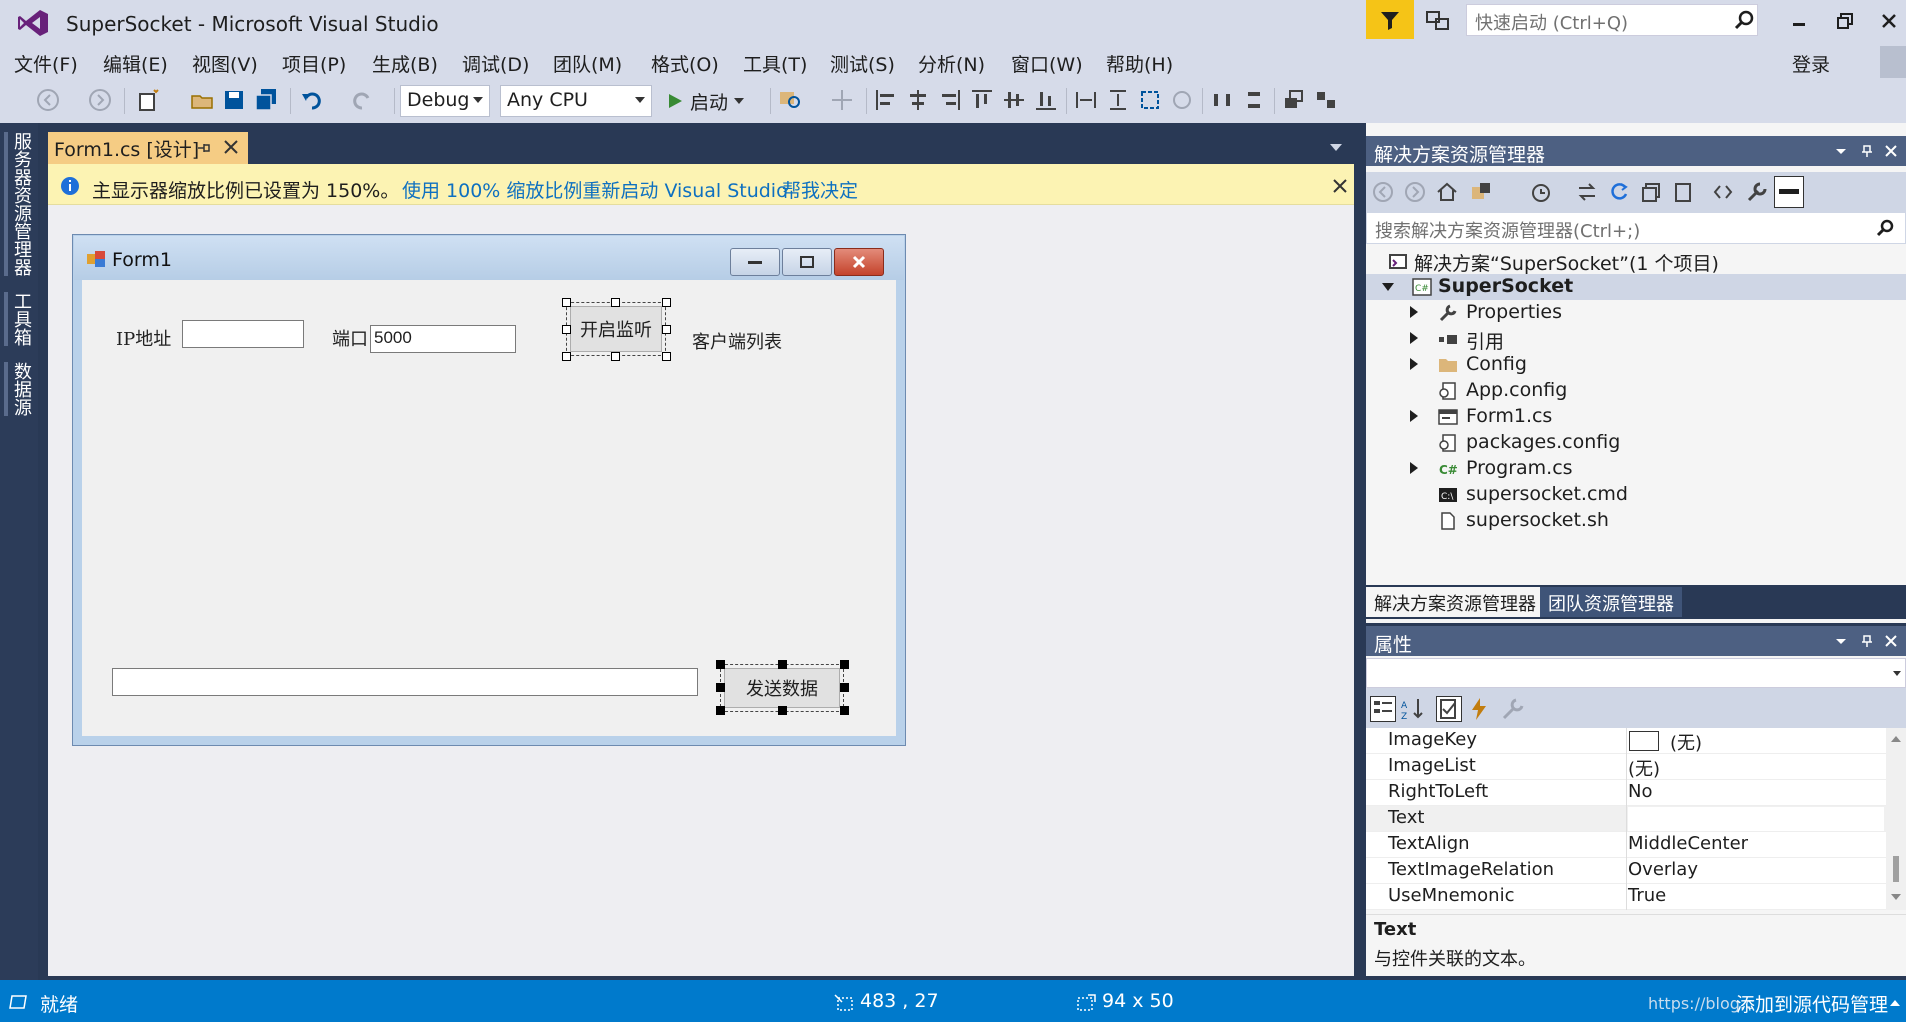  I want to click on avatar, so click(1893, 62).